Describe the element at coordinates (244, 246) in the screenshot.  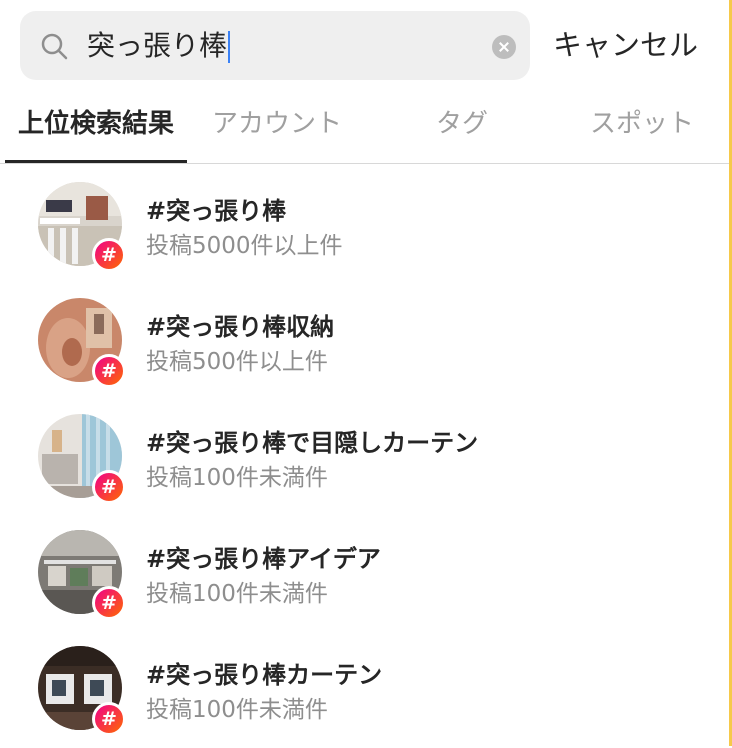
I see `post-count: 投稿5000件以上件` at that location.